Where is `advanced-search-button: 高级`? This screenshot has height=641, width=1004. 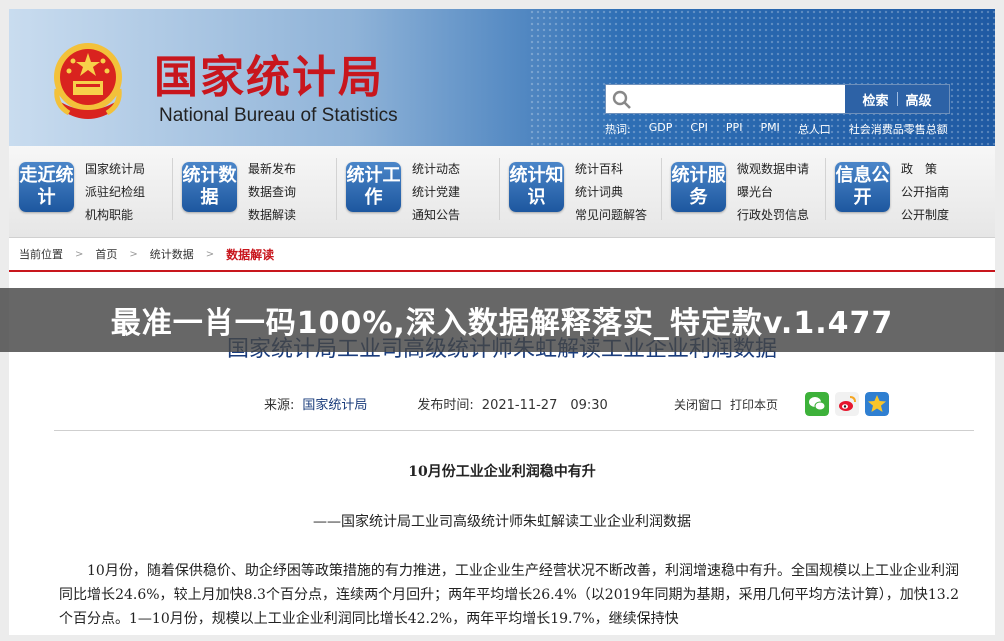
advanced-search-button: 高级 is located at coordinates (919, 99).